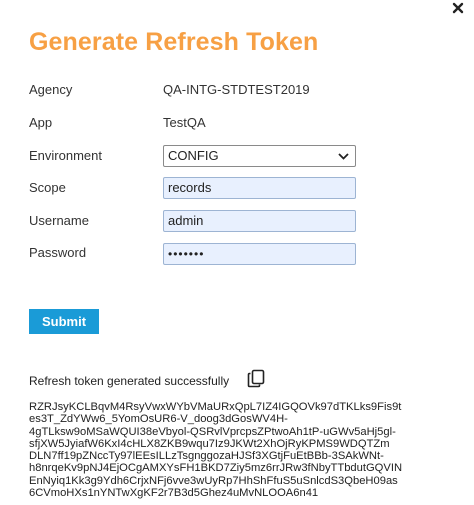 Image resolution: width=474 pixels, height=505 pixels. I want to click on success-message: Refresh token generated successfully, so click(129, 381).